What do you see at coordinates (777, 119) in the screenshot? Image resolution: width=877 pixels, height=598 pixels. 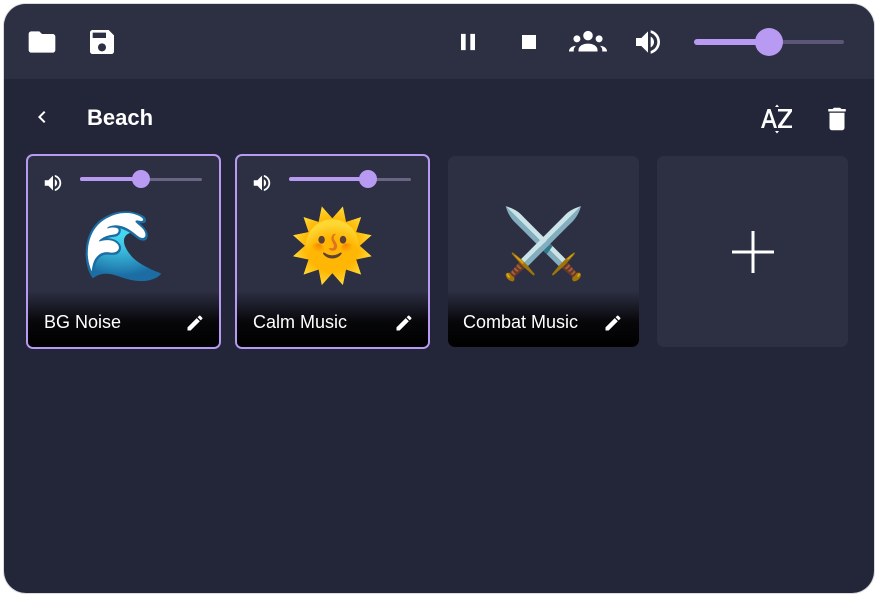 I see `sort-az-icon` at bounding box center [777, 119].